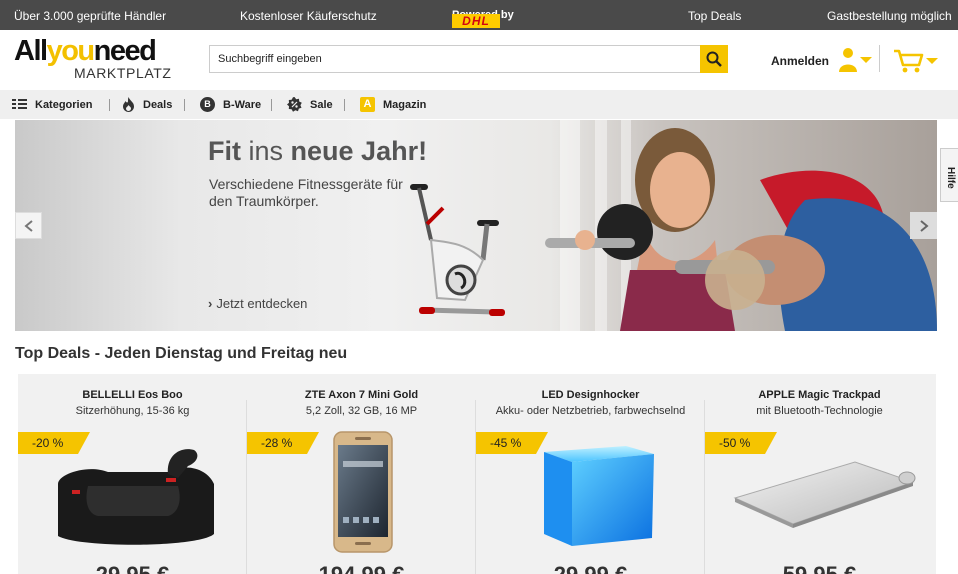 Image resolution: width=958 pixels, height=574 pixels. I want to click on b-ware-icon: B, so click(207, 104).